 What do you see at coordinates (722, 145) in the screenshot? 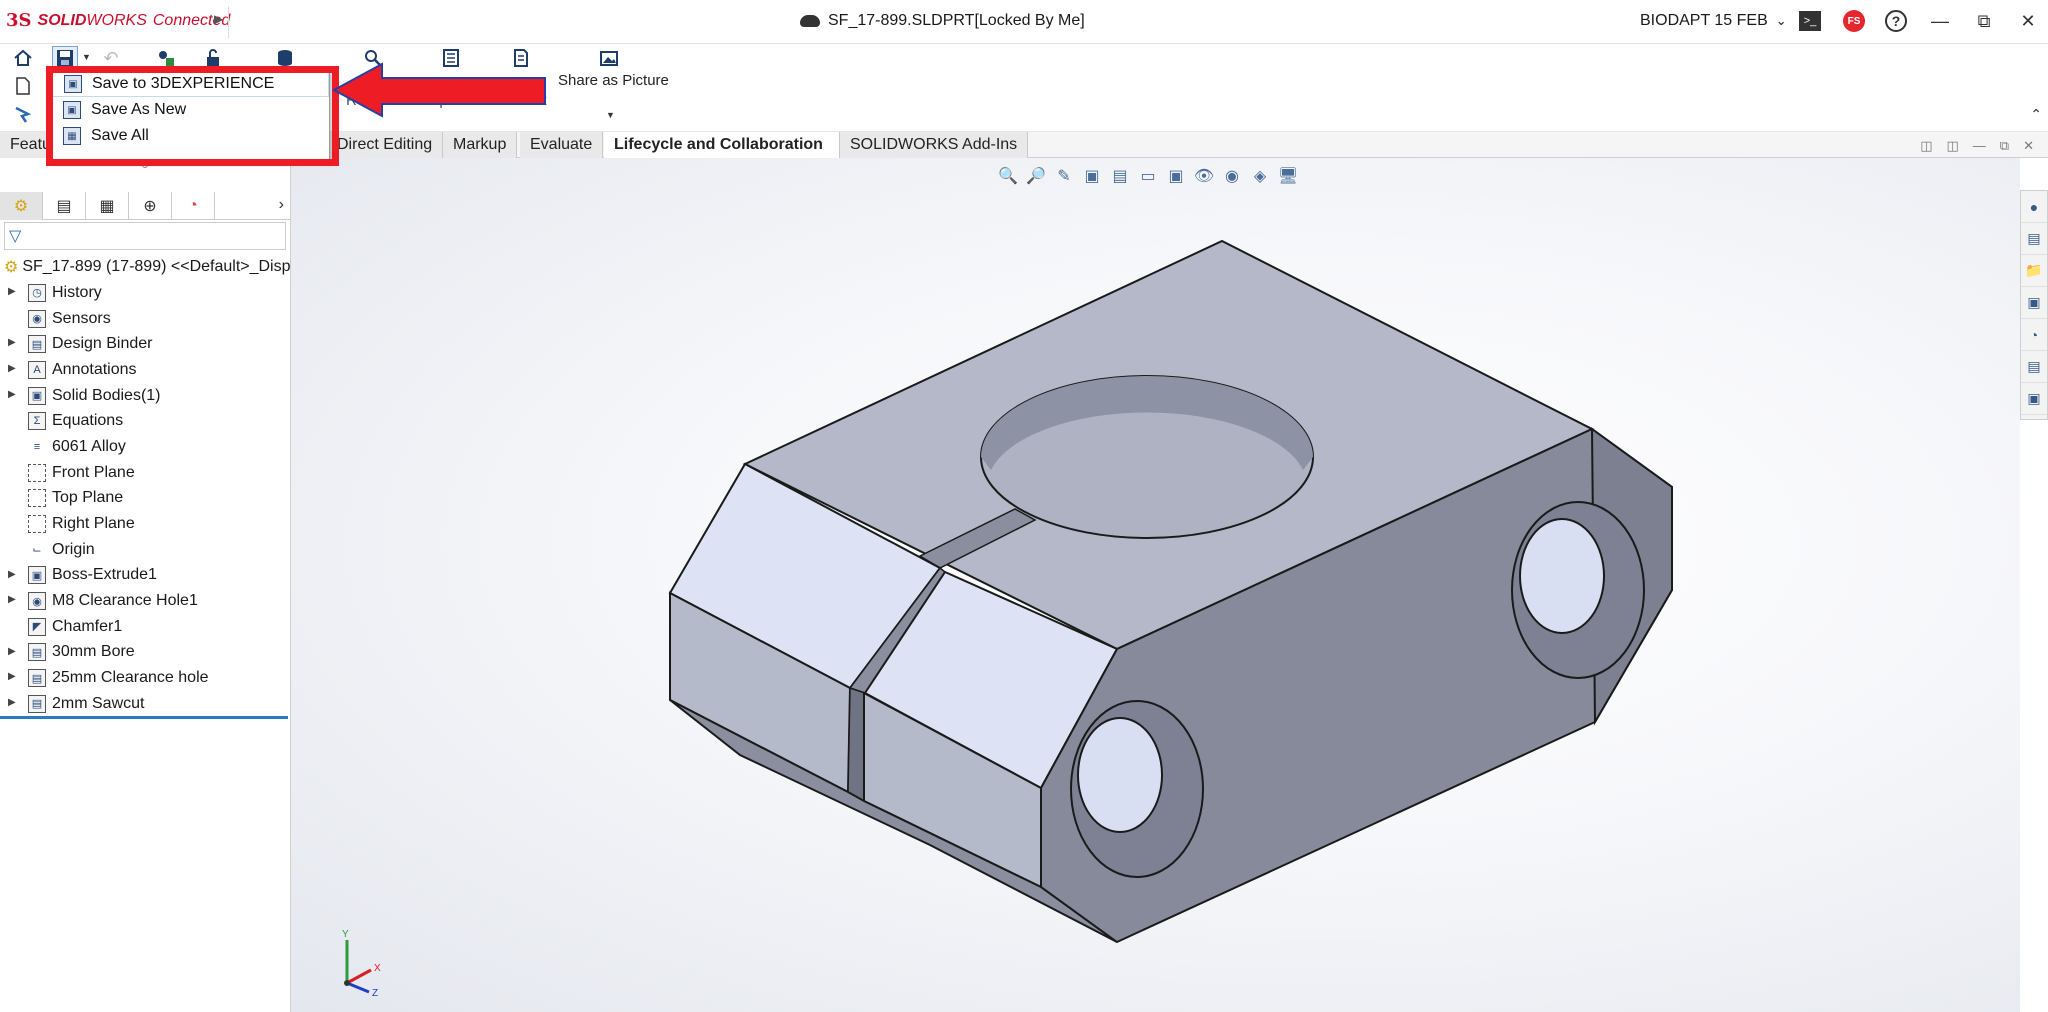
I see `tab-lifecycle-collaboration: Lifecycle and Collaboration` at bounding box center [722, 145].